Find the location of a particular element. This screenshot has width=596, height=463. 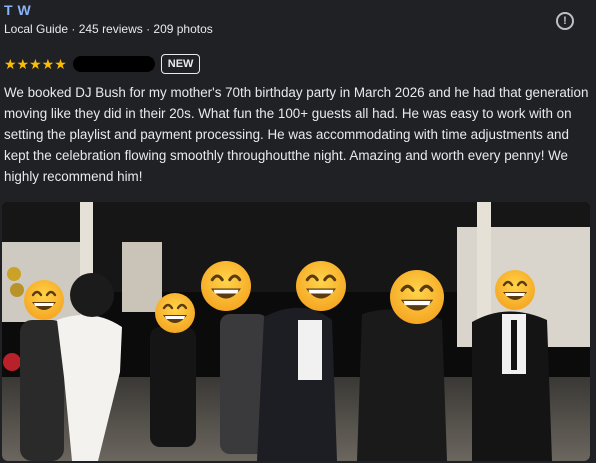

report-button: ! is located at coordinates (565, 21).